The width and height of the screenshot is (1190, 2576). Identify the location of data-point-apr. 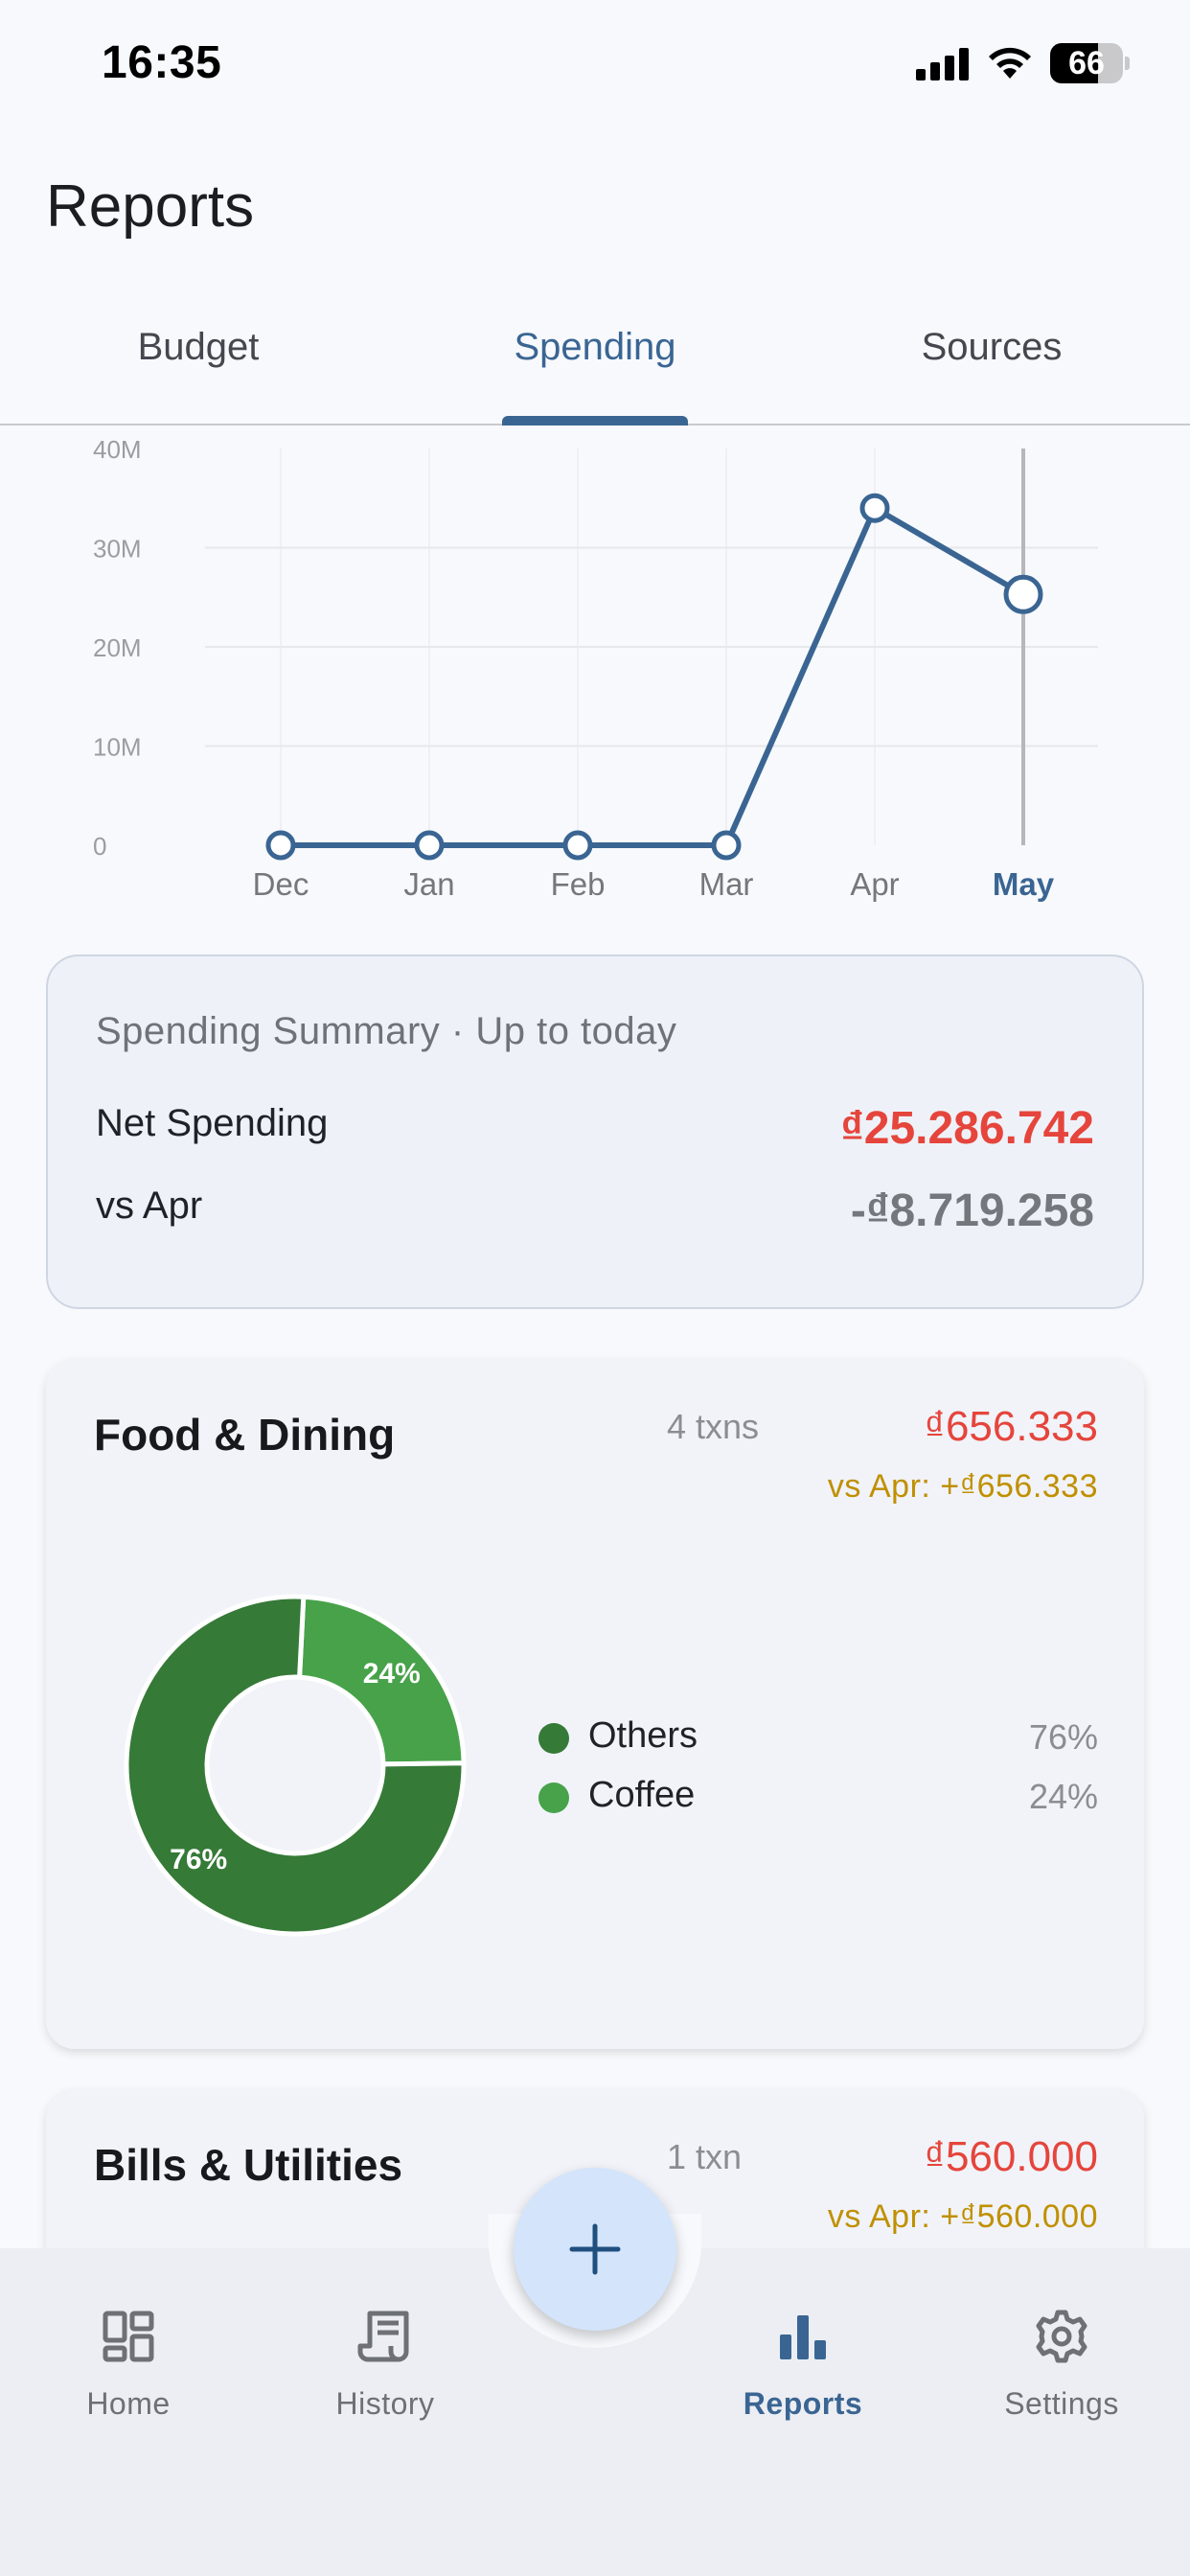
(874, 508).